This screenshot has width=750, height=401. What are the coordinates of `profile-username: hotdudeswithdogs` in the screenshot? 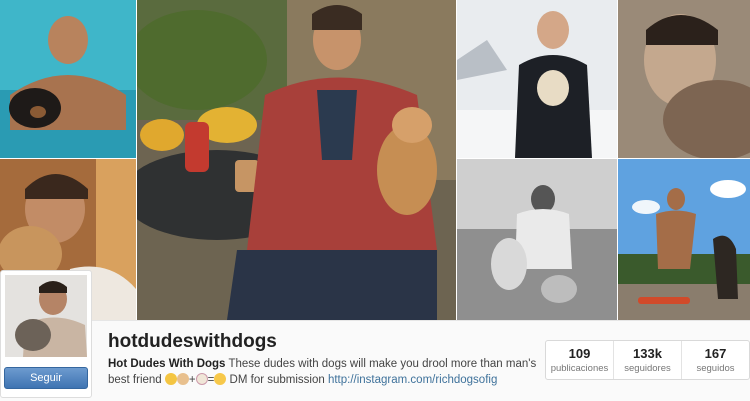 It's located at (192, 341).